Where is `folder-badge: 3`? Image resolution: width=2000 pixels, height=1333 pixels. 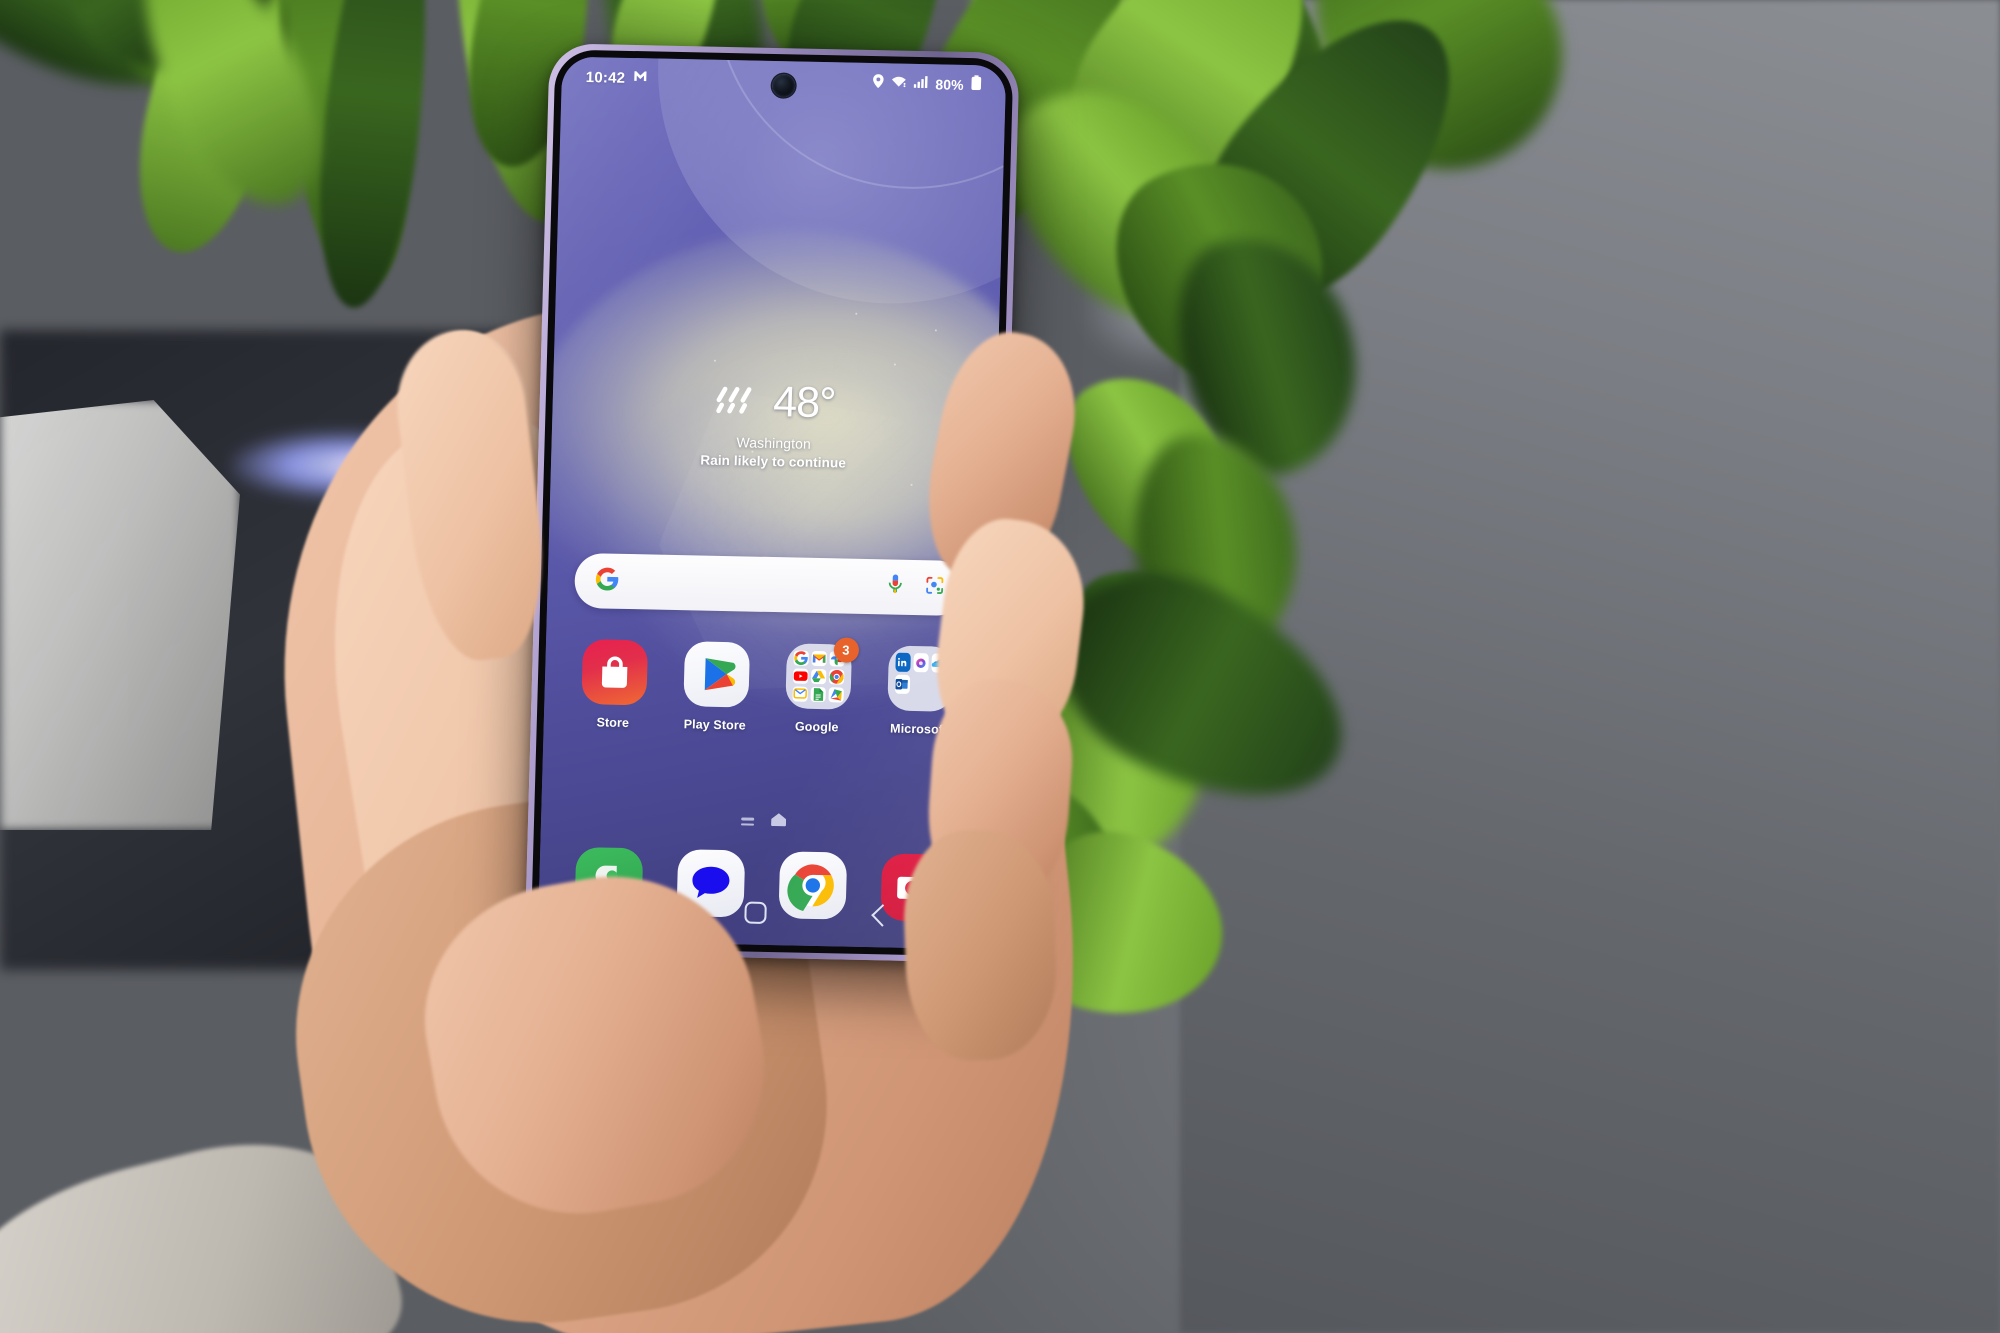 folder-badge: 3 is located at coordinates (846, 650).